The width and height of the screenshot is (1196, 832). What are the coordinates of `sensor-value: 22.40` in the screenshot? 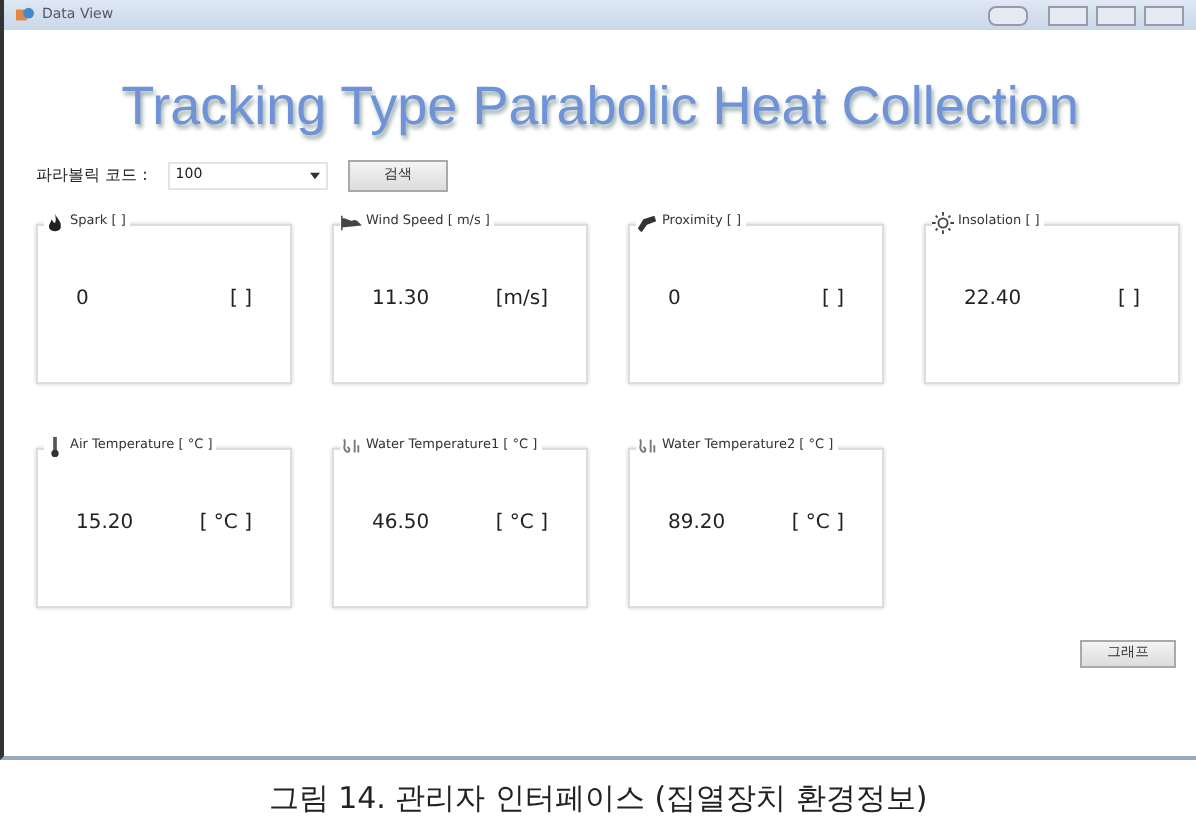 It's located at (993, 299).